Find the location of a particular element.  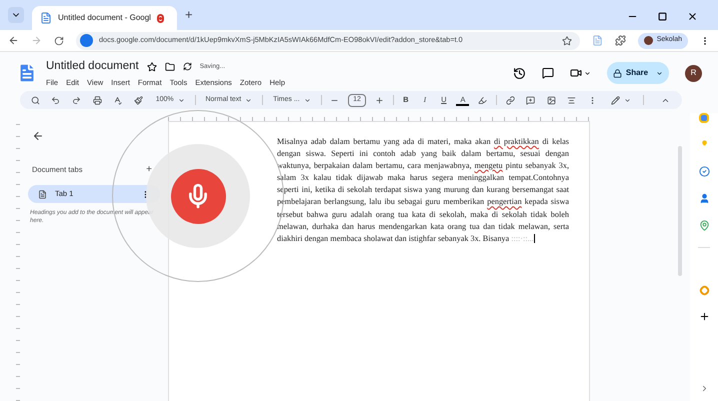

add-tab-button: + is located at coordinates (149, 169).